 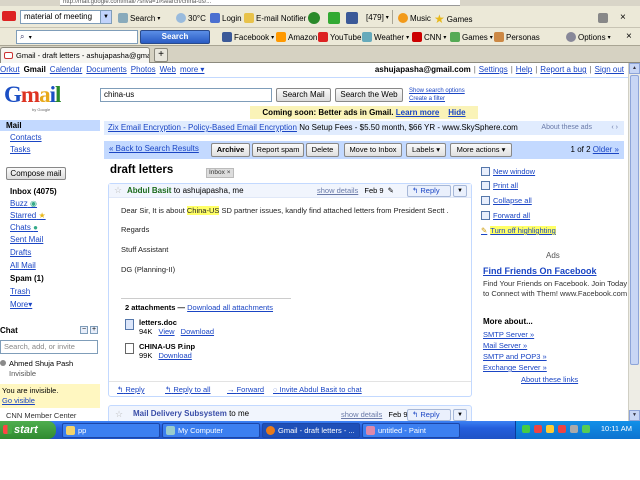 What do you see at coordinates (317, 389) in the screenshot?
I see `footer-invite-chat-link: ◌ Invite Abdul Basit to chat` at bounding box center [317, 389].